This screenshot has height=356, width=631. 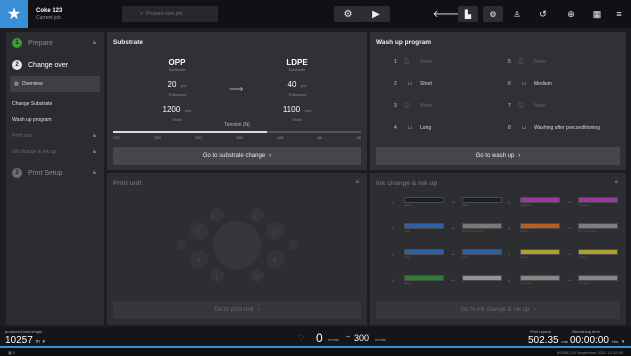 What do you see at coordinates (22, 136) in the screenshot?
I see `sidebar-item-label: Print unit` at bounding box center [22, 136].